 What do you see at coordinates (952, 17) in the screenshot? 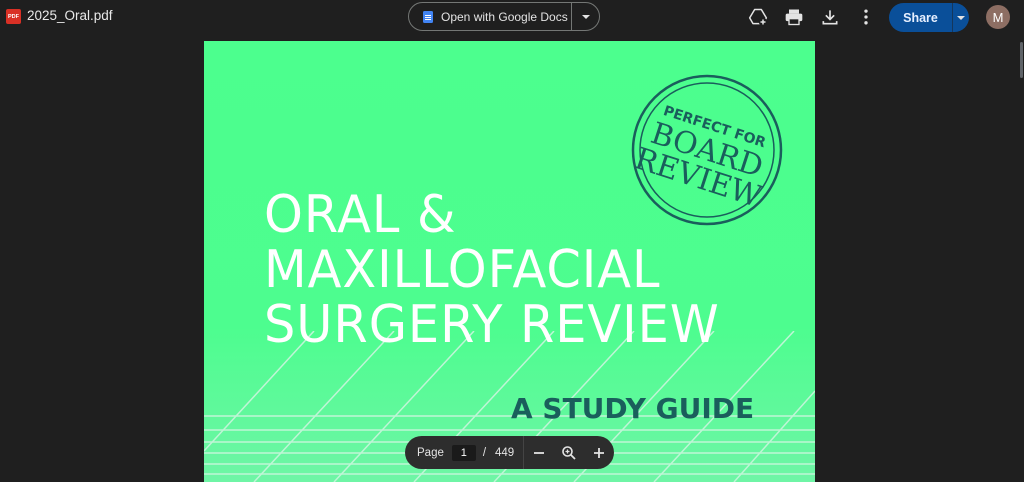
I see `divider` at bounding box center [952, 17].